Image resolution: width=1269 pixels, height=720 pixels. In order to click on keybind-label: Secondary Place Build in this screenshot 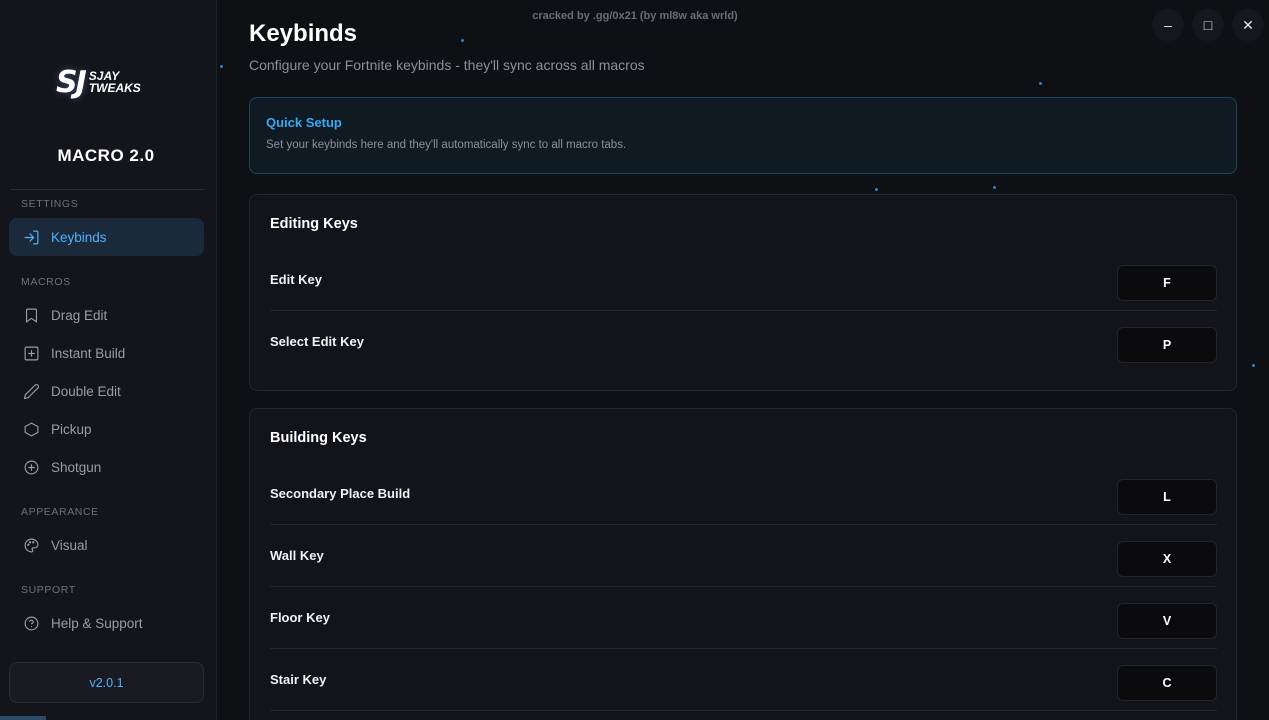, I will do `click(340, 493)`.